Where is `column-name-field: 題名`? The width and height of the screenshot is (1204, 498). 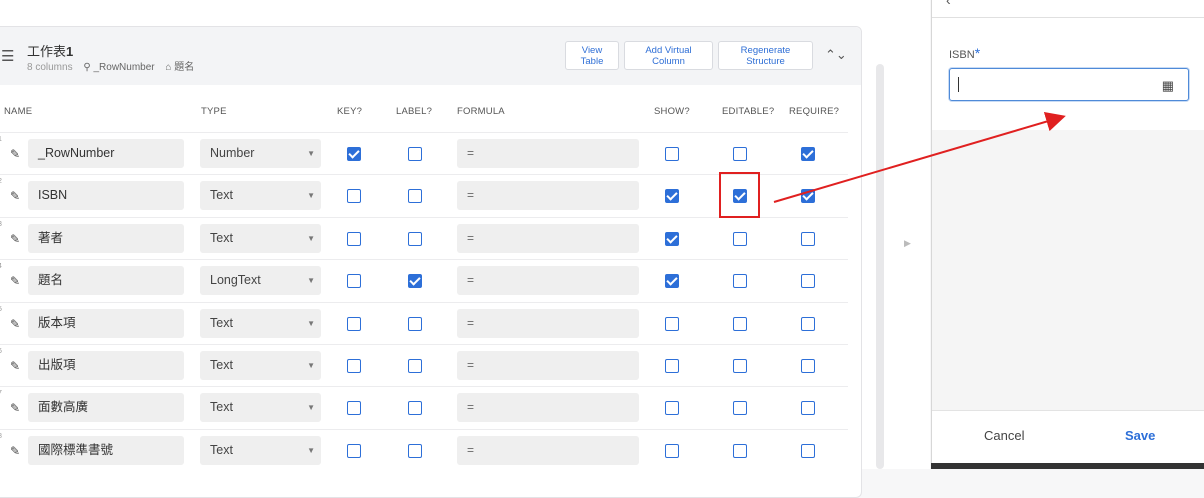 column-name-field: 題名 is located at coordinates (106, 281).